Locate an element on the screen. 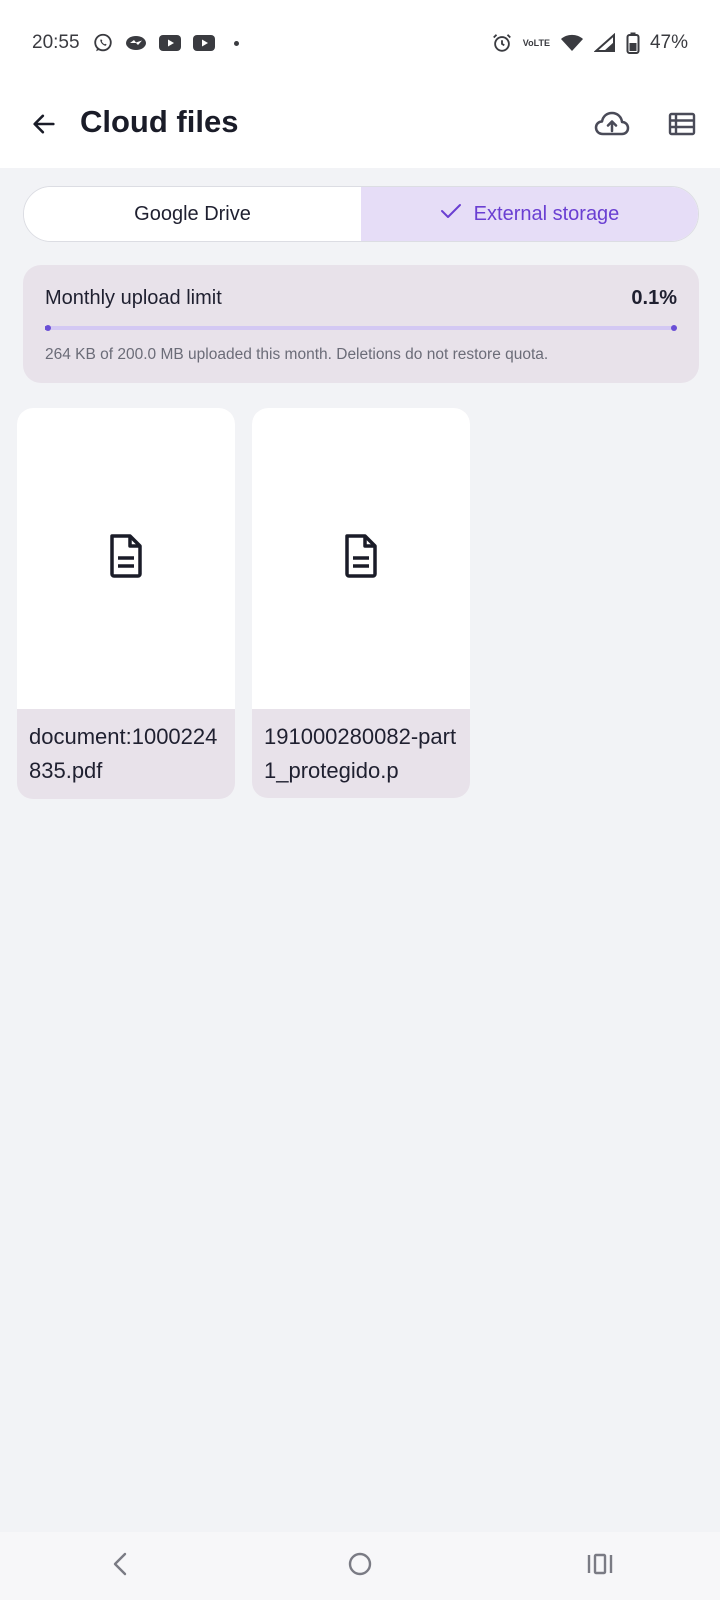 The width and height of the screenshot is (720, 1600). check-icon is located at coordinates (451, 214).